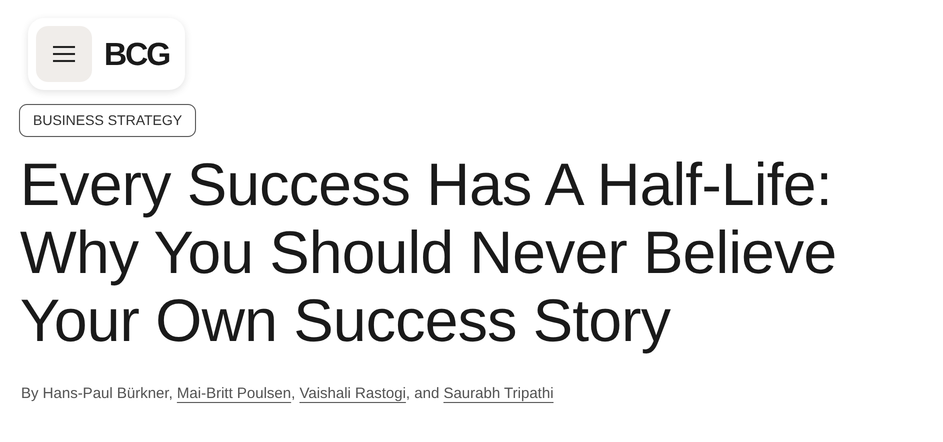  Describe the element at coordinates (352, 393) in the screenshot. I see `author-link: Vaishali Rastogi` at that location.